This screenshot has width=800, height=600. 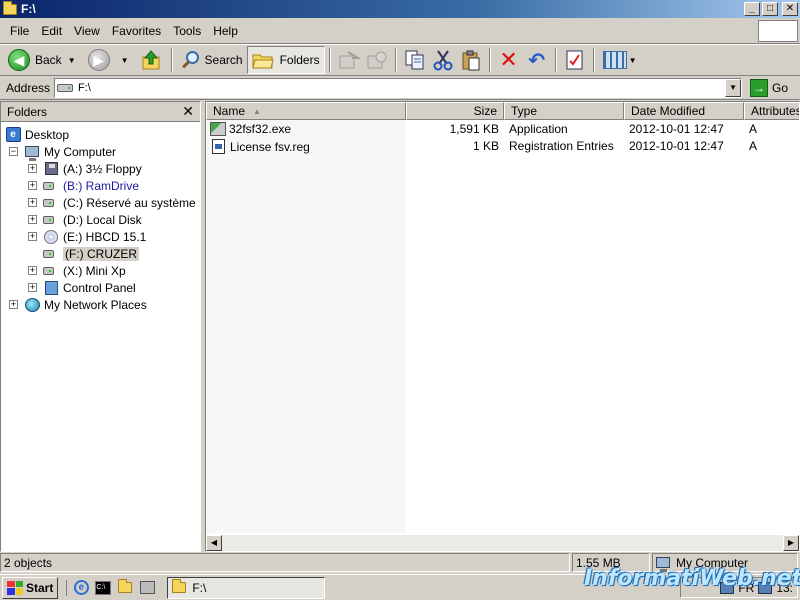 I want to click on back-button: ◀ Back ▼, so click(x=44, y=60).